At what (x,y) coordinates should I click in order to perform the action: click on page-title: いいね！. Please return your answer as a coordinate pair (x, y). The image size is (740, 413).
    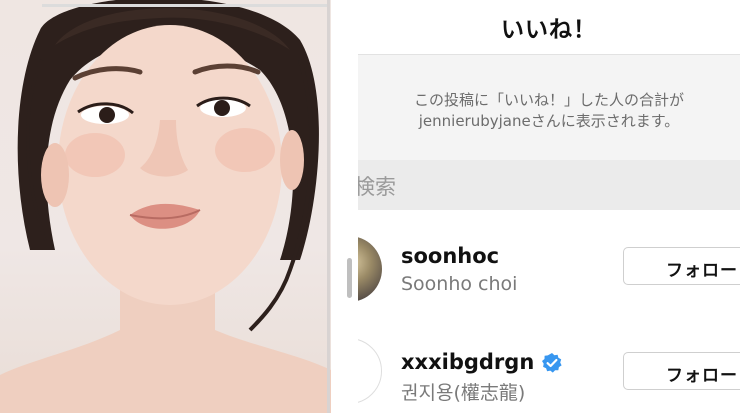
    Looking at the image, I should click on (549, 30).